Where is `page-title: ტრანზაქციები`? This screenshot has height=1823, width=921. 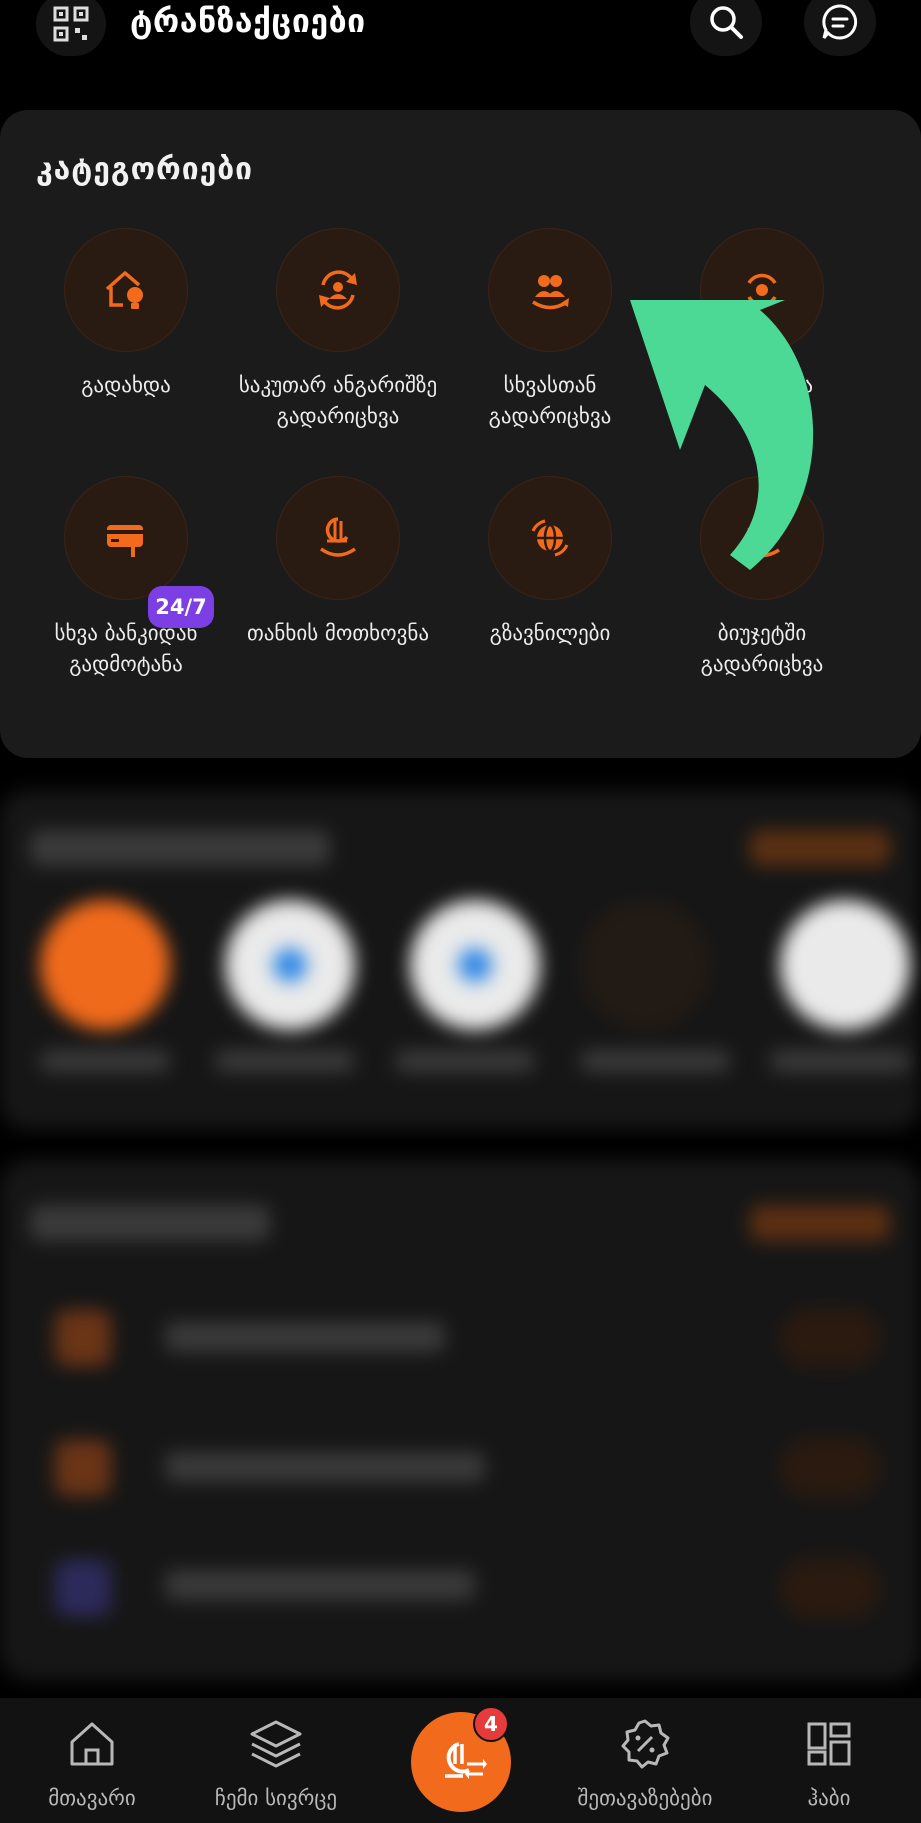 page-title: ტრანზაქციები is located at coordinates (248, 21).